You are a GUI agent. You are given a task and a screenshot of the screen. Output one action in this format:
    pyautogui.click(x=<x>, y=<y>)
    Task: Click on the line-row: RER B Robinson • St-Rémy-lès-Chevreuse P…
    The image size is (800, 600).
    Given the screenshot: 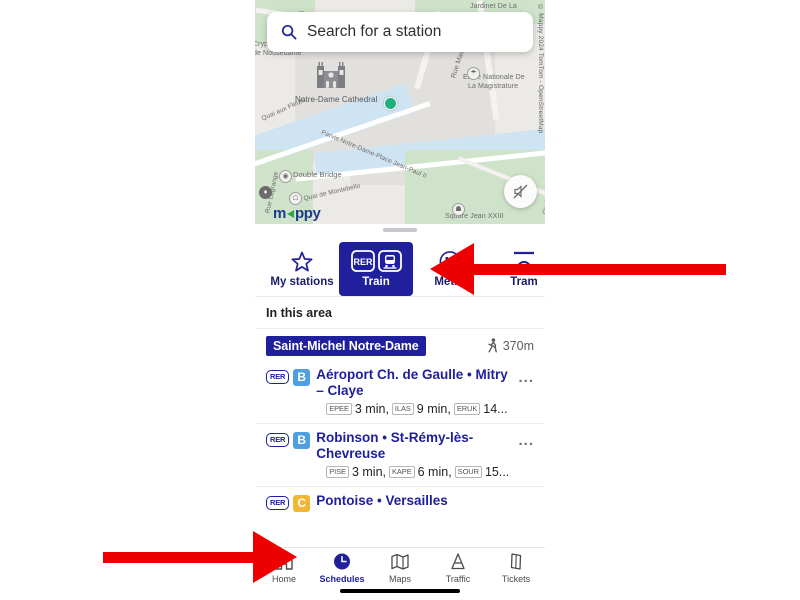 What is the action you would take?
    pyautogui.click(x=400, y=455)
    